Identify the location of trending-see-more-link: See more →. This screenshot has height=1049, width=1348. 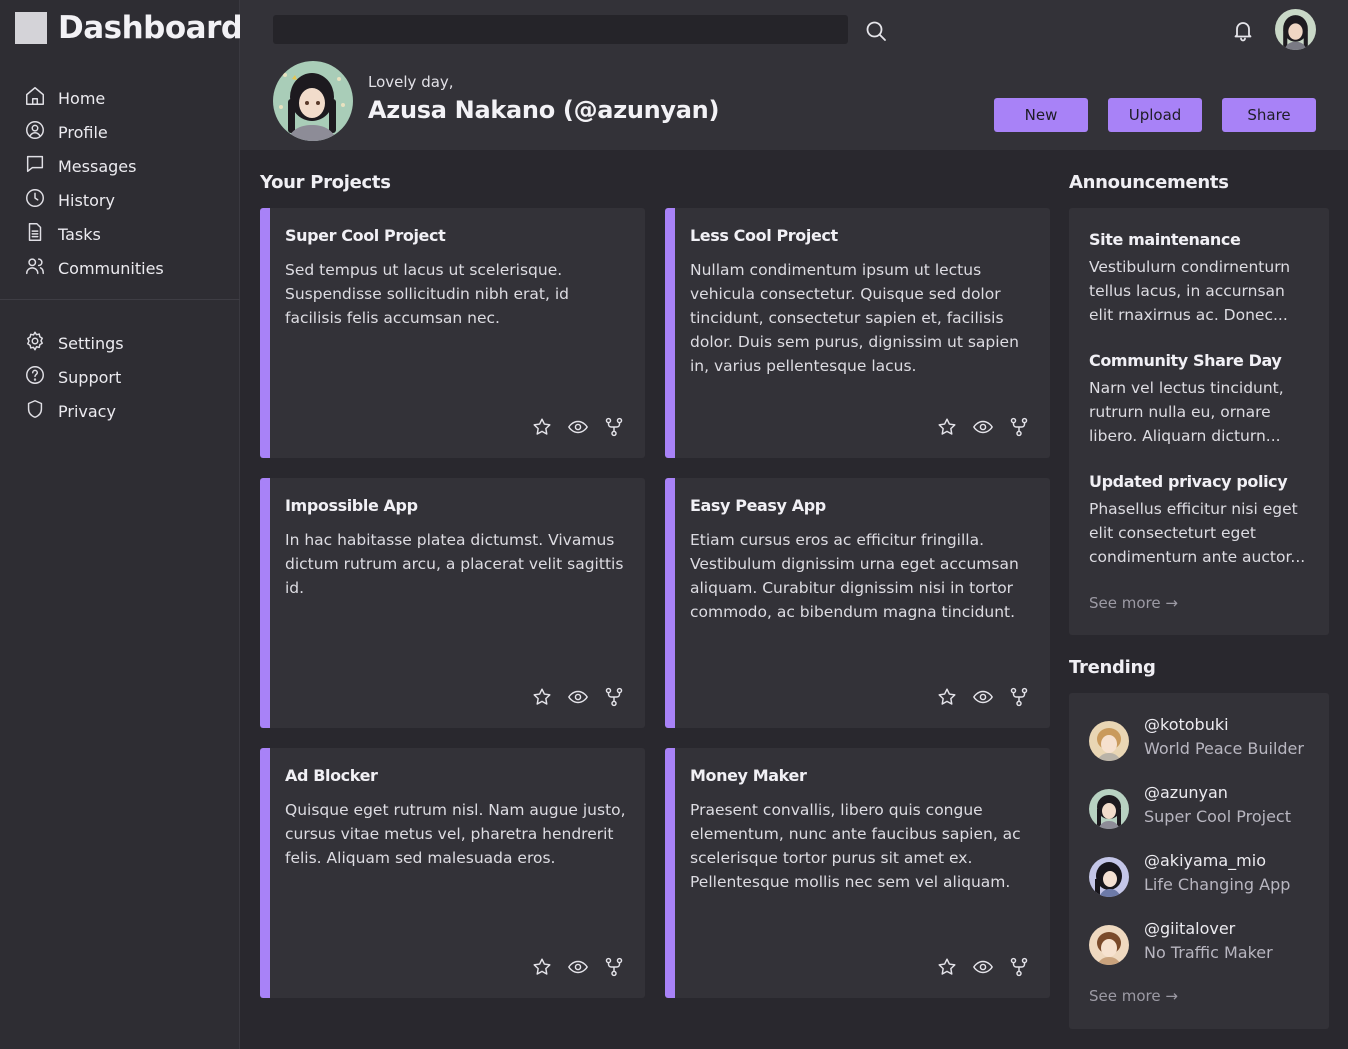
(1133, 996).